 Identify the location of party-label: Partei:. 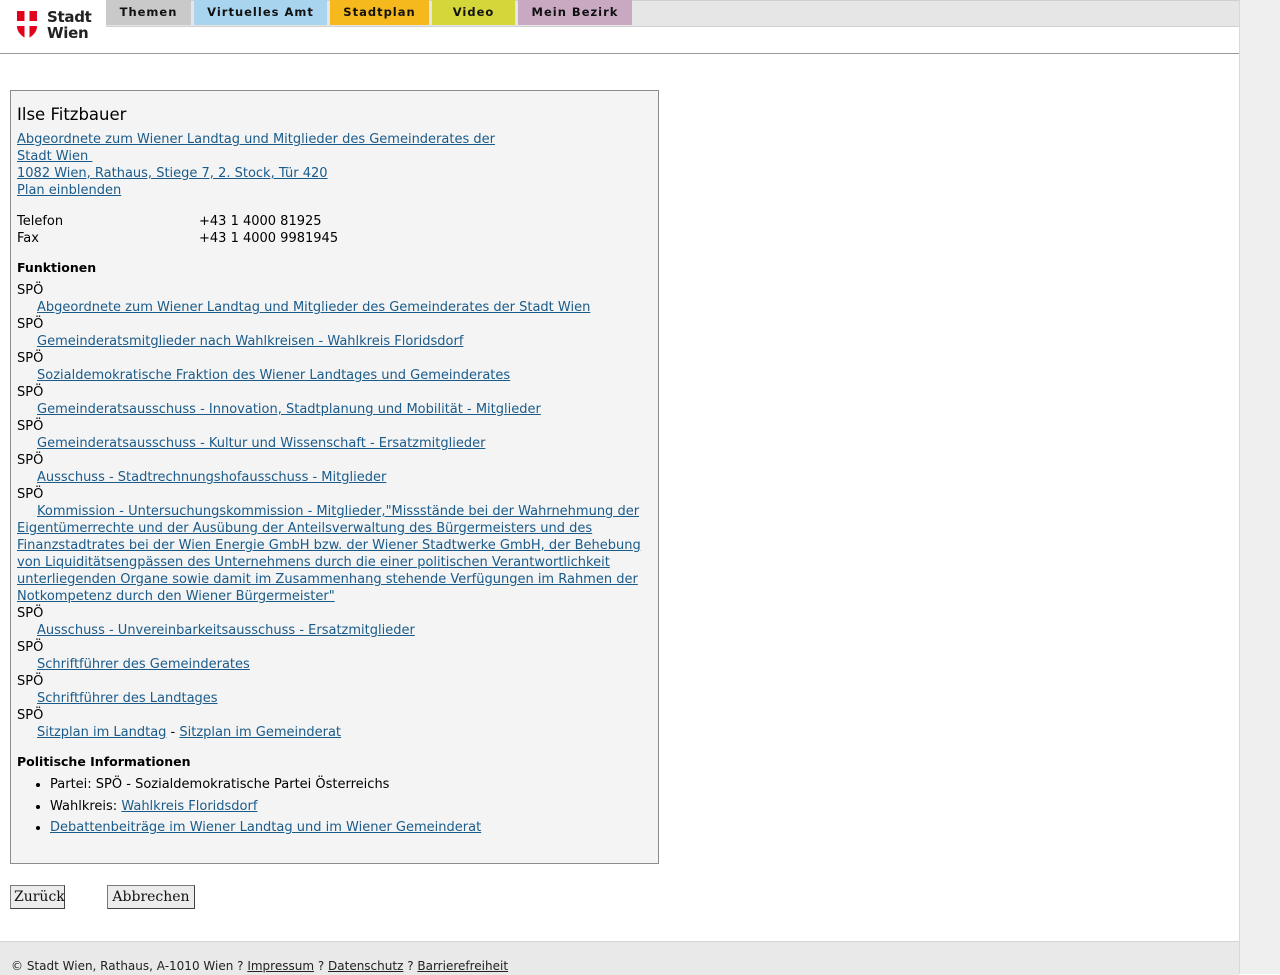
(73, 784).